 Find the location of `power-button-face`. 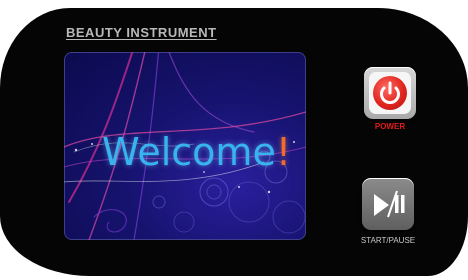

power-button-face is located at coordinates (390, 93).